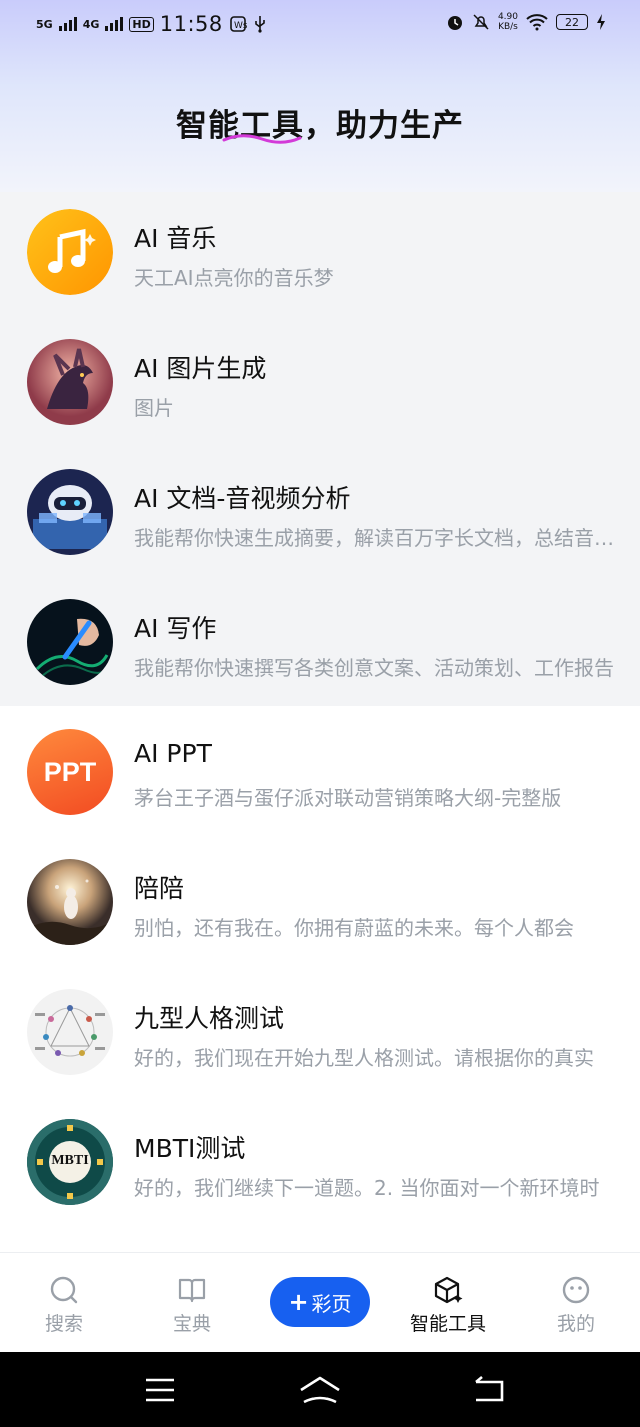 The width and height of the screenshot is (640, 1427). What do you see at coordinates (63, 1324) in the screenshot?
I see `tab-search-label: 搜索` at bounding box center [63, 1324].